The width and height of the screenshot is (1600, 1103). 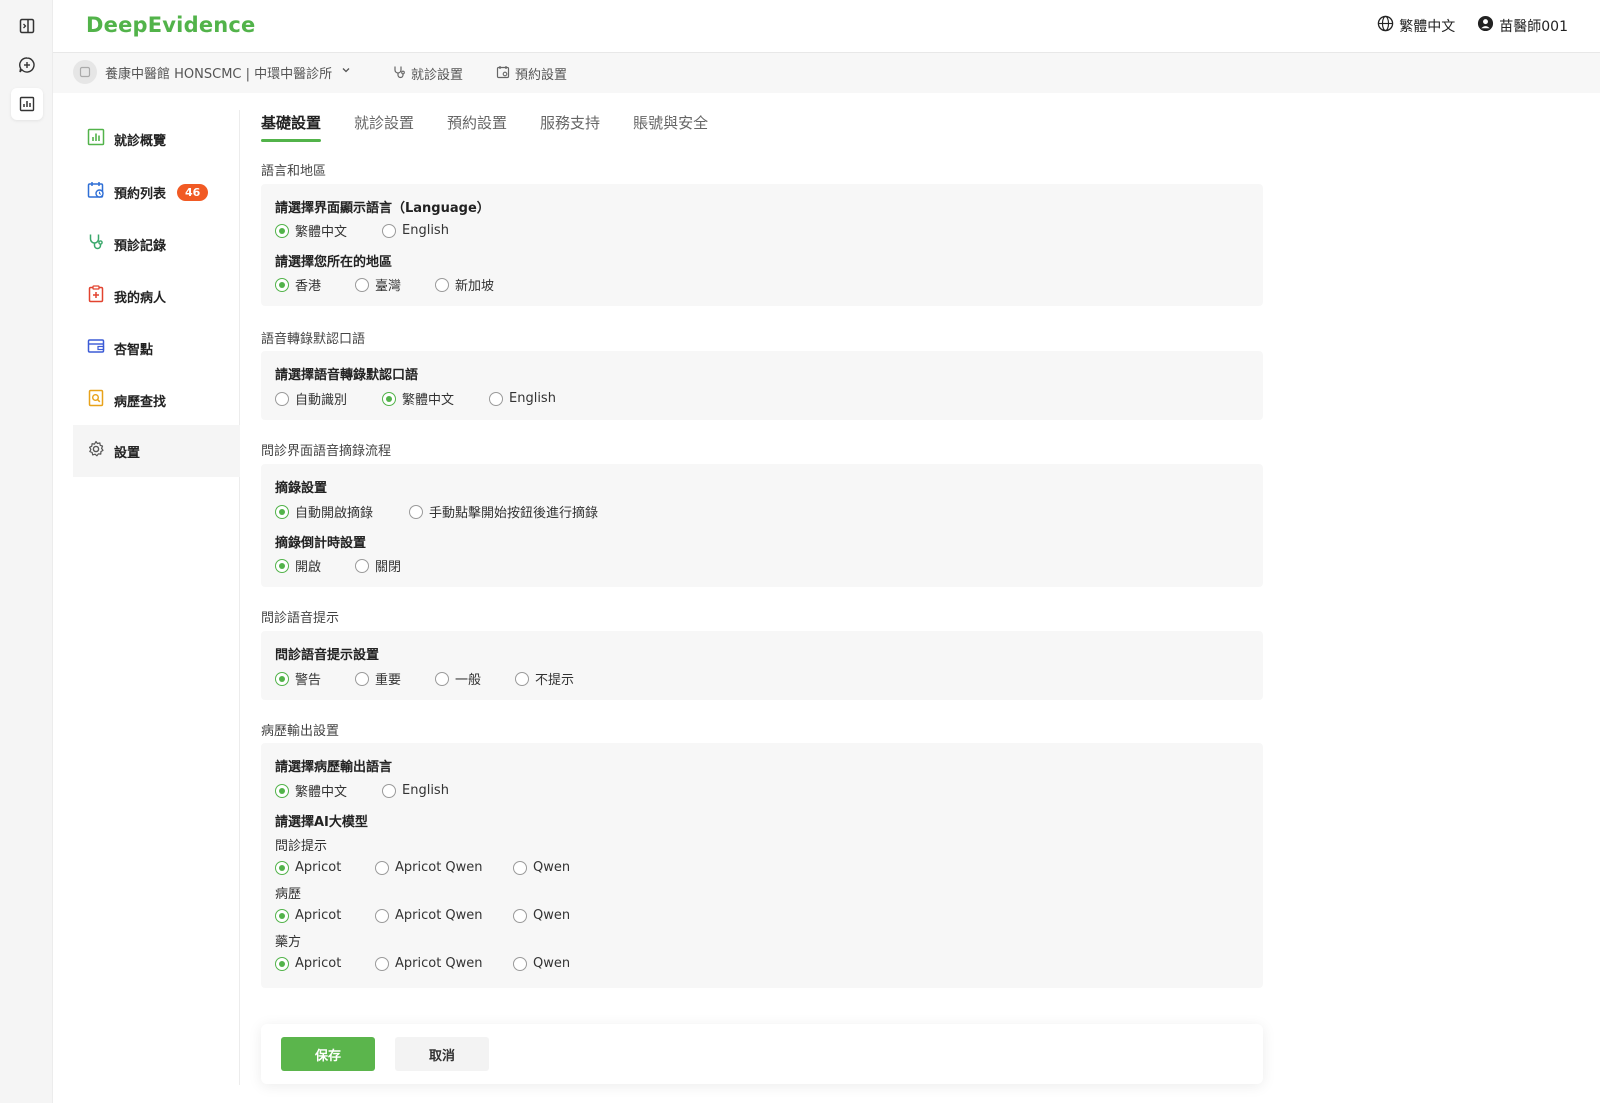 I want to click on radio-transcription-en: English, so click(x=522, y=398).